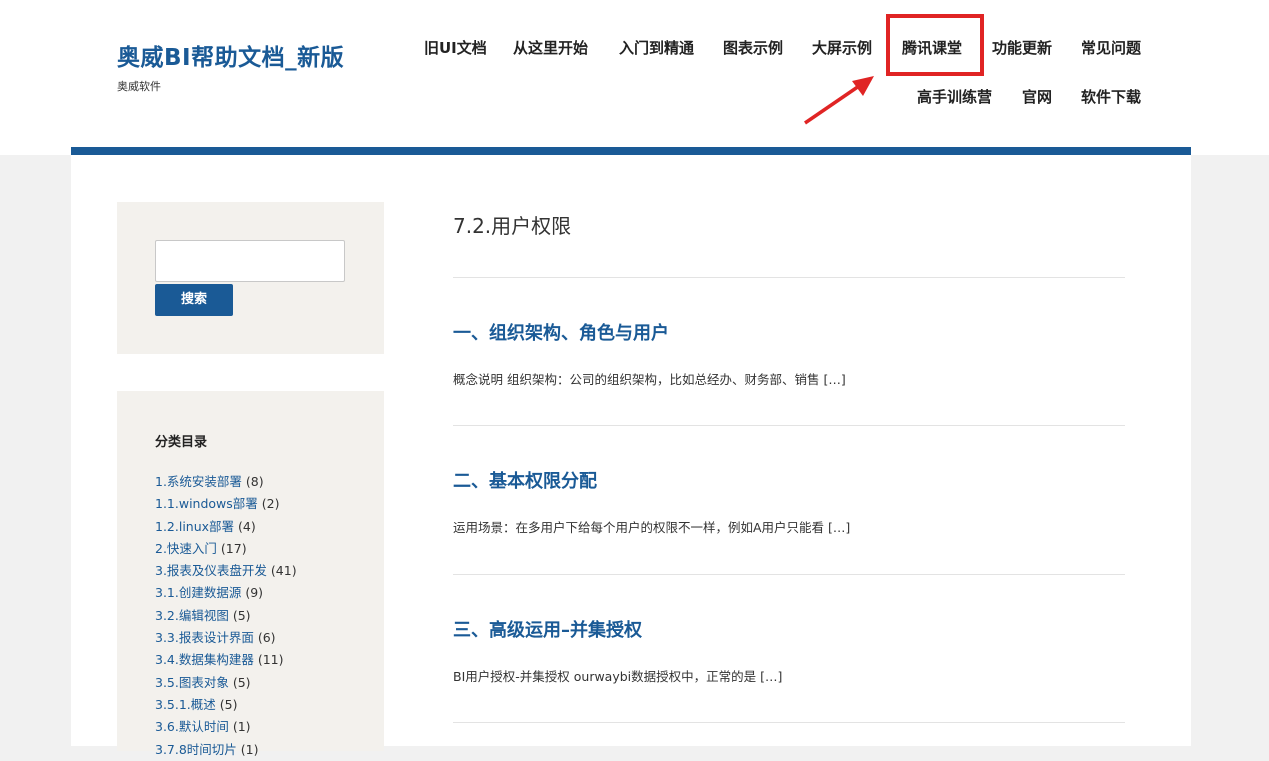 This screenshot has width=1269, height=761. Describe the element at coordinates (561, 332) in the screenshot. I see `post-title: 一、组织架构、角色与用户` at that location.